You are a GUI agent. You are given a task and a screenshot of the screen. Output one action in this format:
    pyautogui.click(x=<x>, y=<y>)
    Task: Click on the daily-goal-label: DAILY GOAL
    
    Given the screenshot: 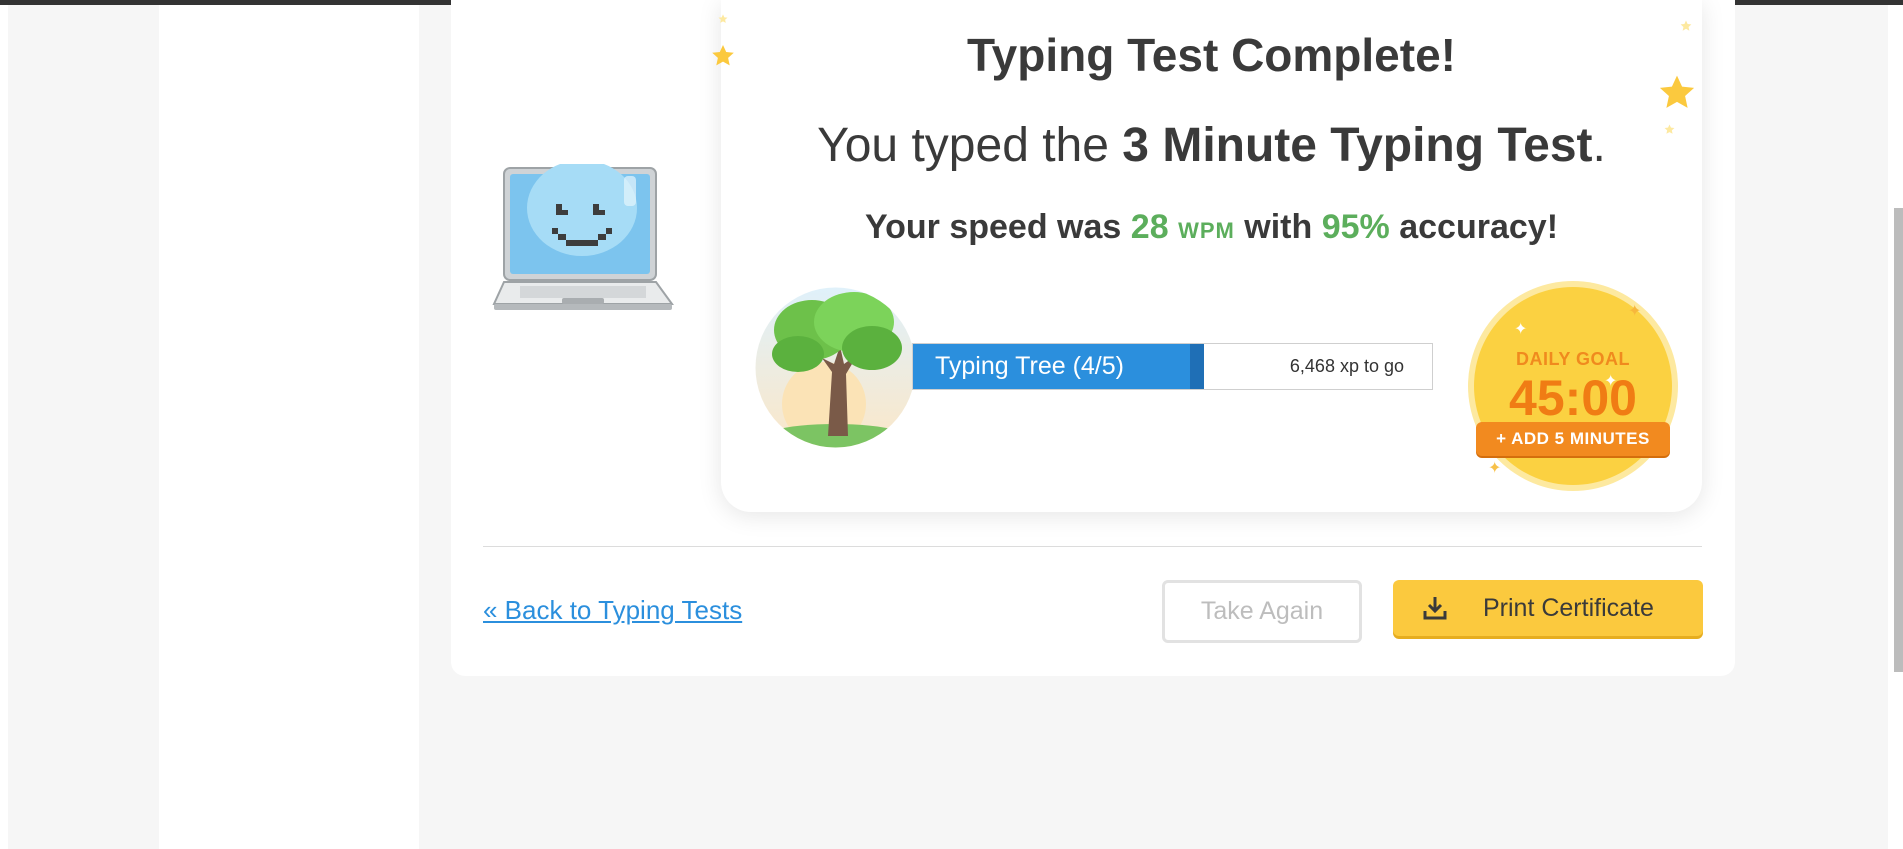 What is the action you would take?
    pyautogui.click(x=1573, y=359)
    